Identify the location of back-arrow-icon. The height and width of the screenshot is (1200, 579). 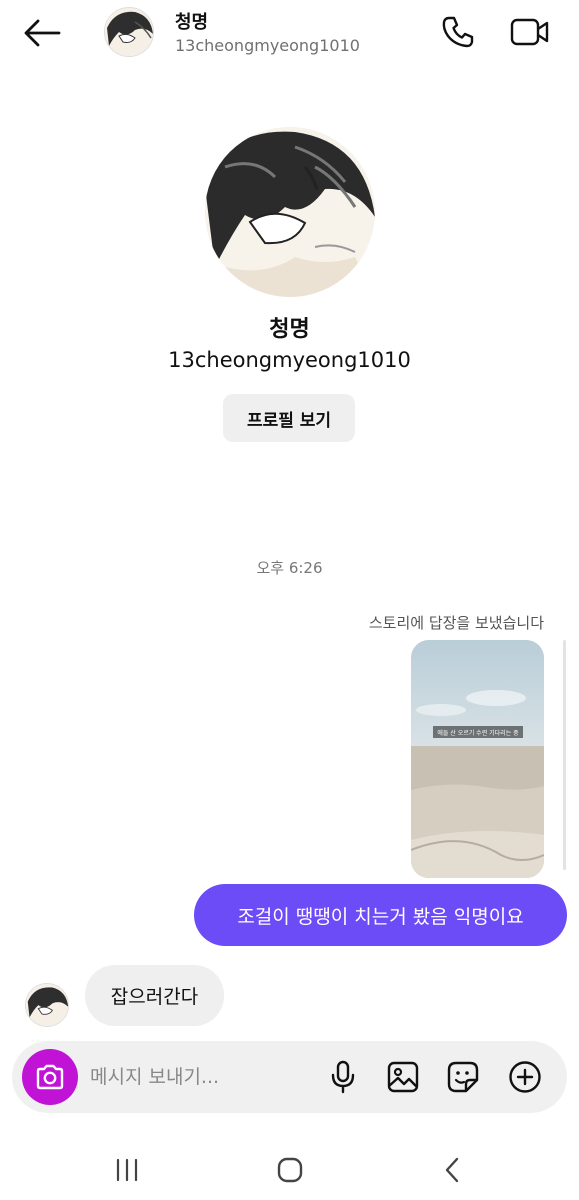
(42, 33).